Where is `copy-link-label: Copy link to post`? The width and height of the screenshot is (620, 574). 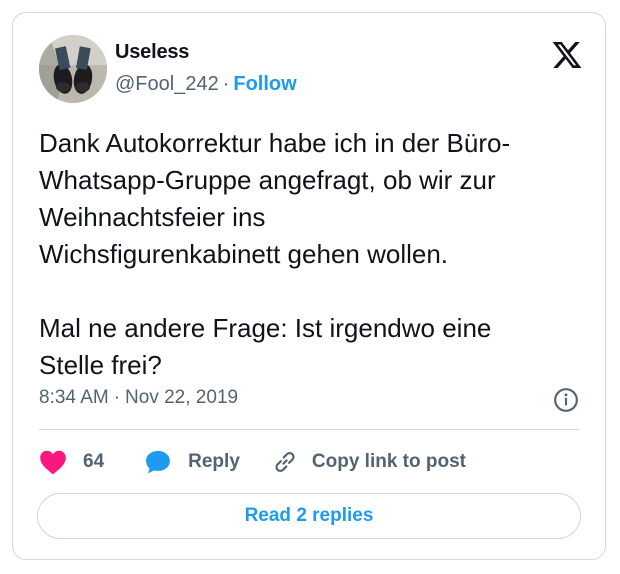
copy-link-label: Copy link to post is located at coordinates (388, 461).